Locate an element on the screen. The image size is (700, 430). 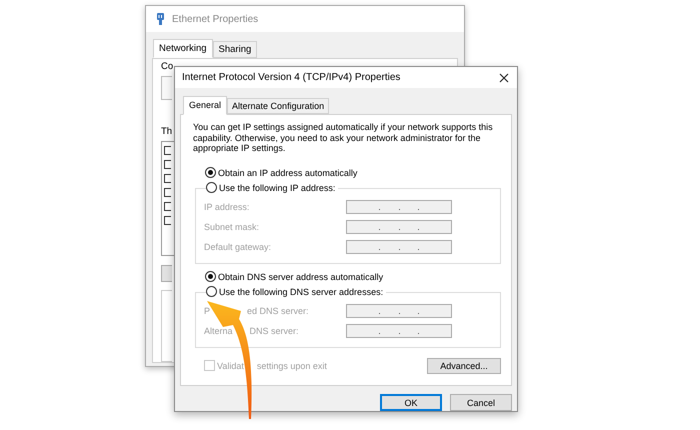
dialog-button: OK is located at coordinates (411, 402).